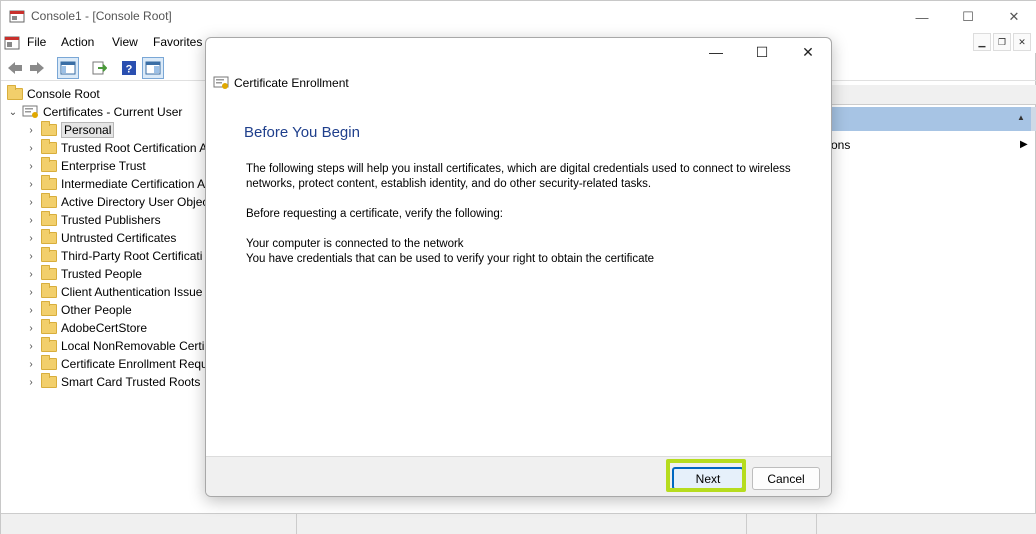 This screenshot has height=534, width=1036. What do you see at coordinates (132, 256) in the screenshot?
I see `tree-node-label: Third-Party Root Certificati` at bounding box center [132, 256].